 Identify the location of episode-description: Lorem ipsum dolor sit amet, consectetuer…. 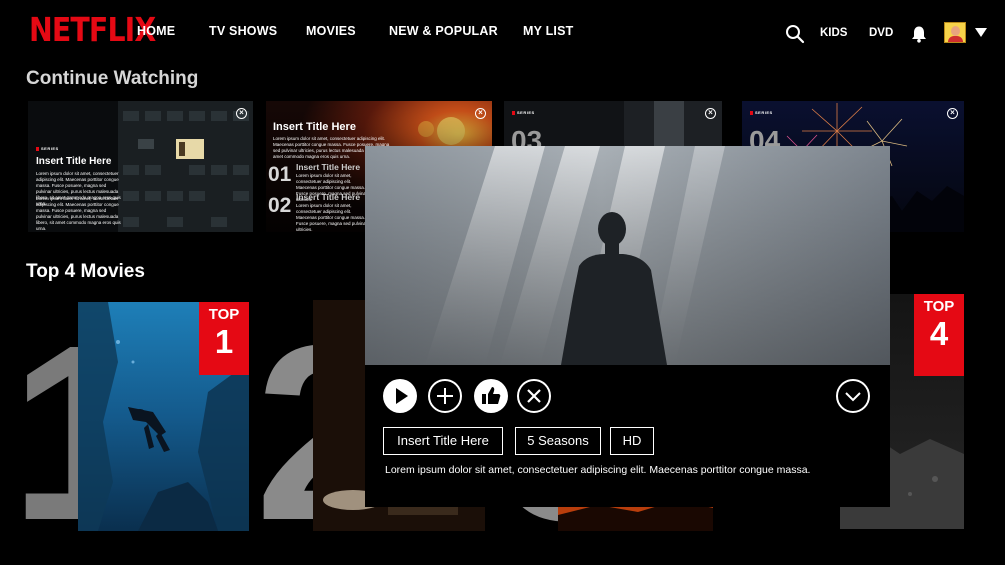
(332, 217).